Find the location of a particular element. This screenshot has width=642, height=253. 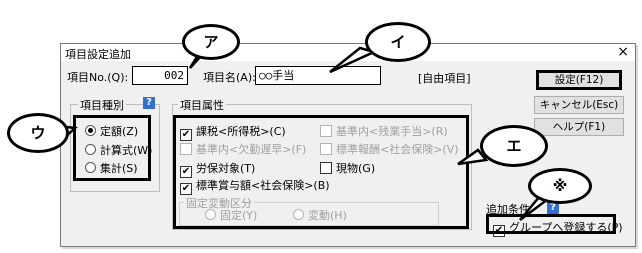

pointer-i is located at coordinates (353, 60).